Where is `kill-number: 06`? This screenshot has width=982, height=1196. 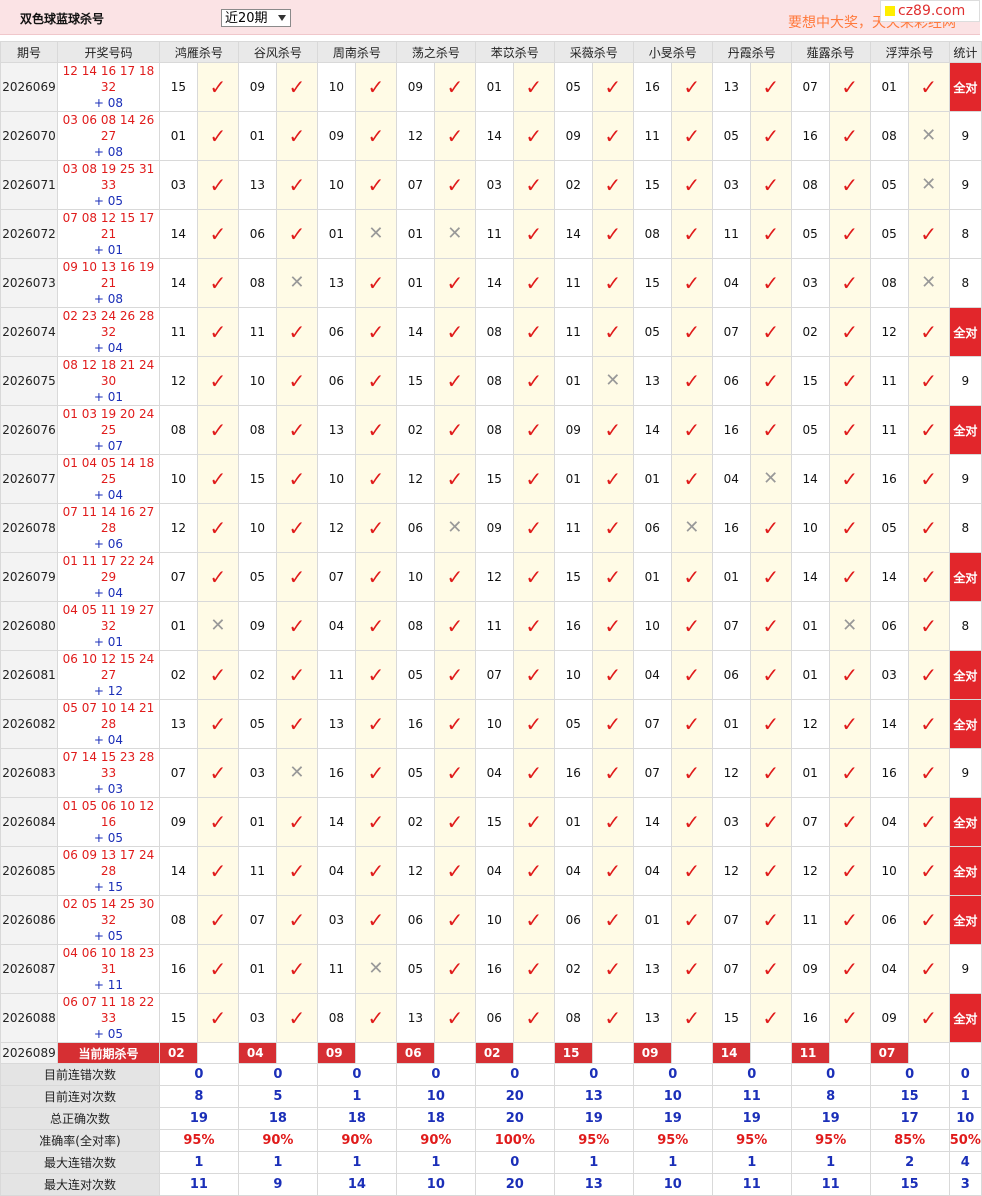 kill-number: 06 is located at coordinates (257, 234).